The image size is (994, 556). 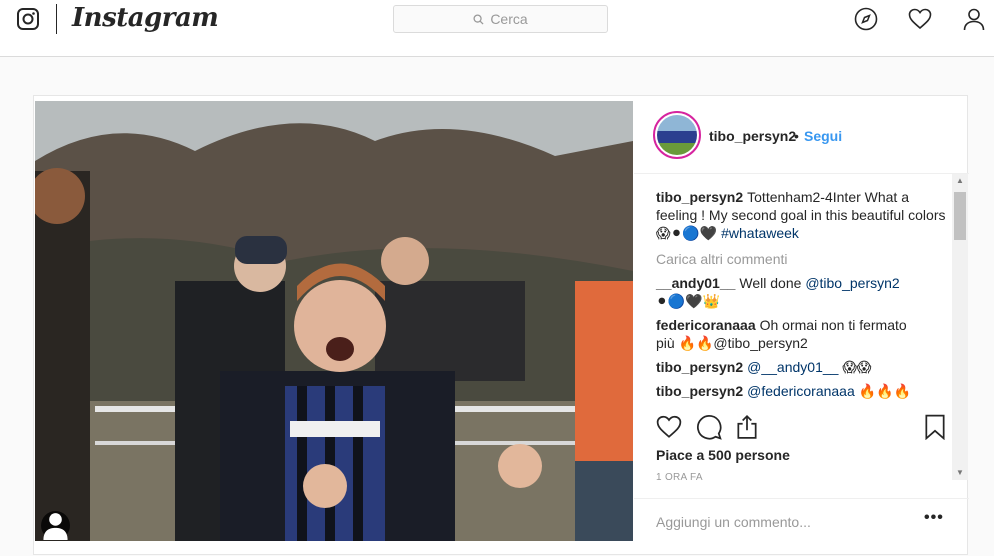 What do you see at coordinates (810, 292) in the screenshot?
I see `comment-item: __andy01__ Well done @tibo_persyn2 ⚫🔵🖤👑` at bounding box center [810, 292].